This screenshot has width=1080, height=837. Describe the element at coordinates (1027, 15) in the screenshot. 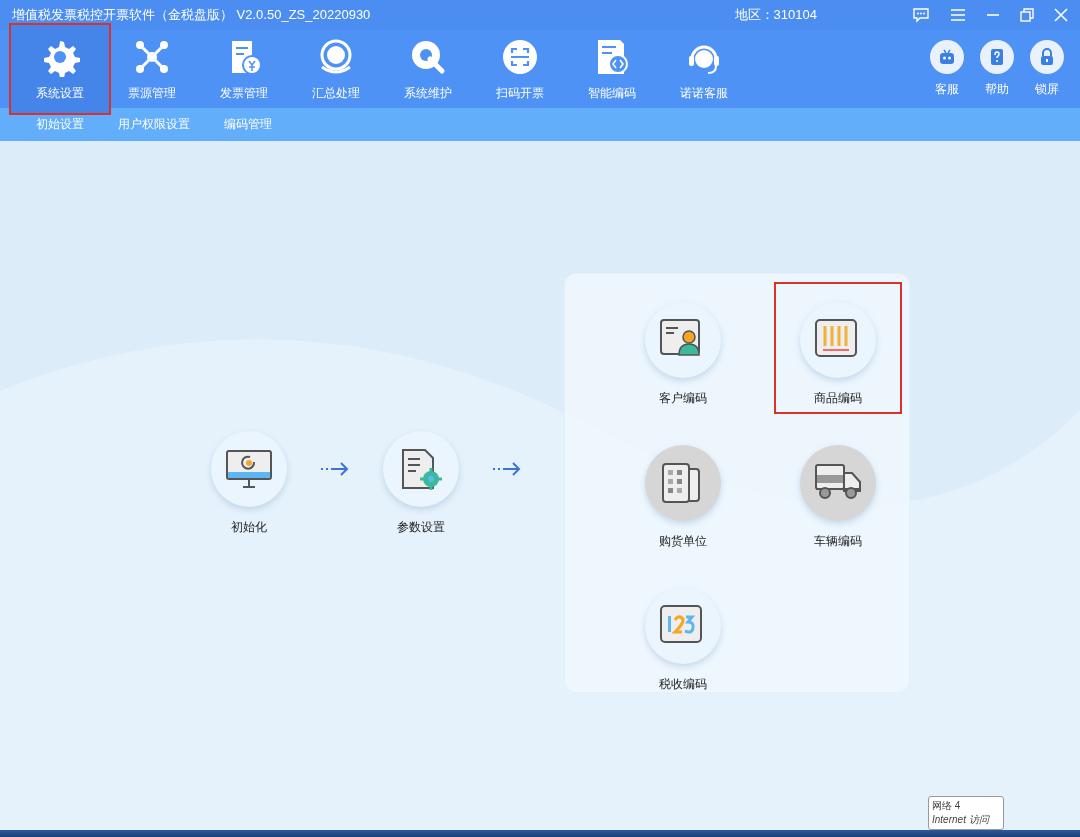

I see `restore-icon` at that location.